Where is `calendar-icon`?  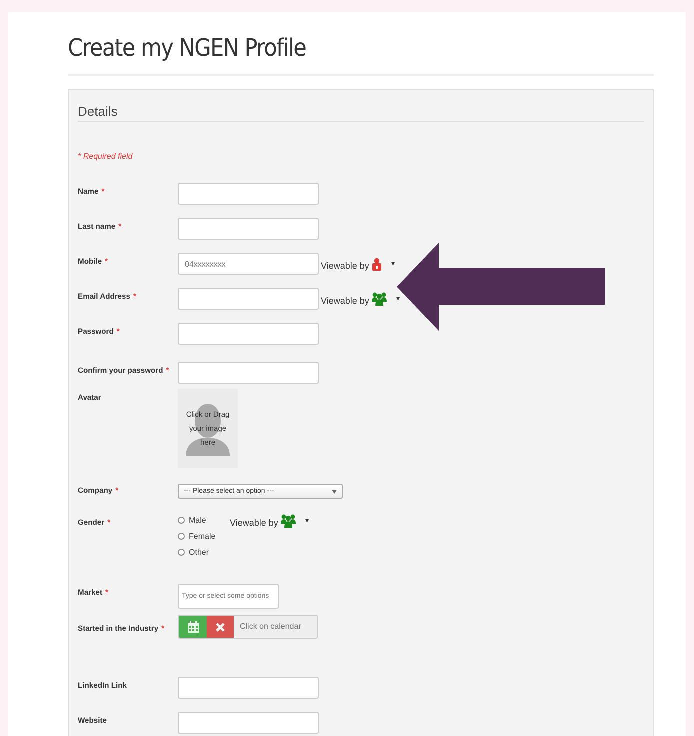 calendar-icon is located at coordinates (193, 627).